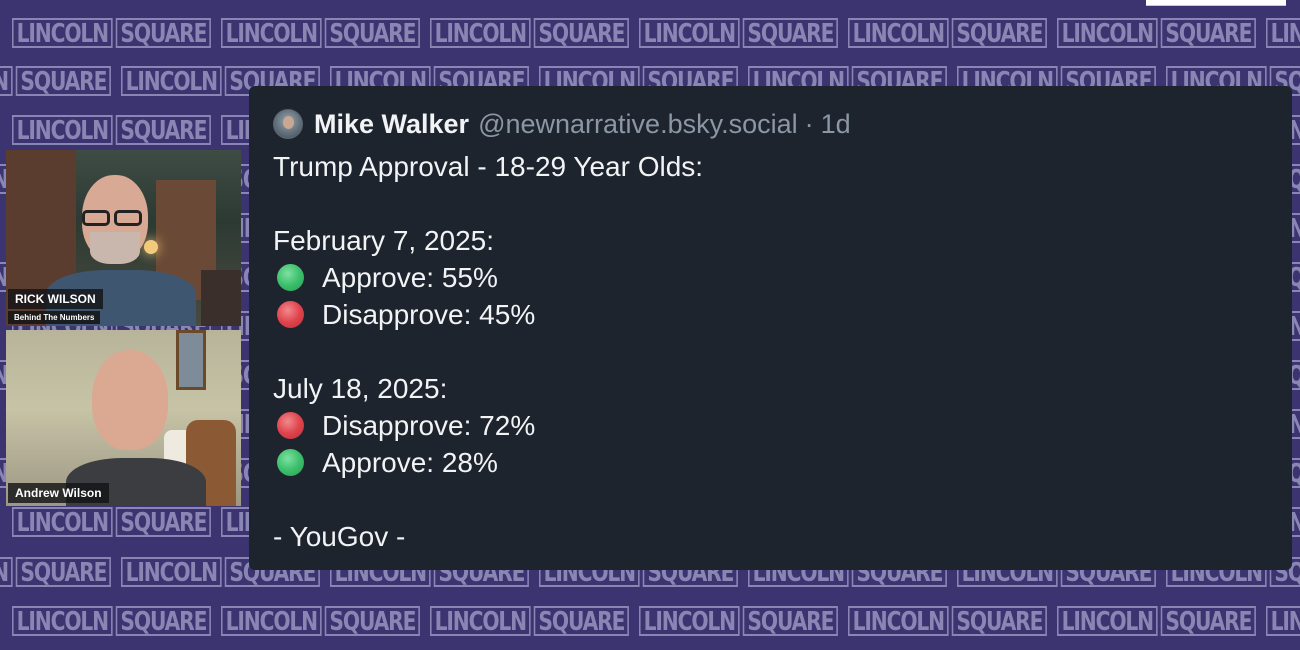 Image resolution: width=1300 pixels, height=650 pixels. I want to click on post-title: Trump Approval - 18-29 Year Olds:, so click(488, 166).